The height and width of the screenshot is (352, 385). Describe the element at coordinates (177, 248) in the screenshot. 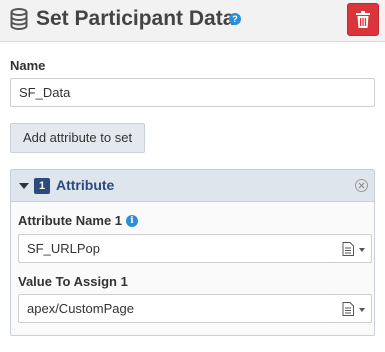

I see `attribute-name-input: SF_URLPop` at that location.